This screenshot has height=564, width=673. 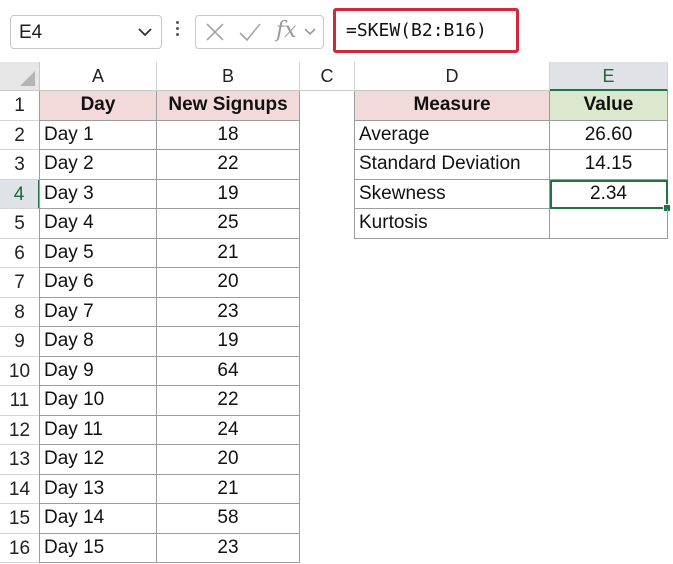 What do you see at coordinates (98, 342) in the screenshot?
I see `day-cell: Day 8` at bounding box center [98, 342].